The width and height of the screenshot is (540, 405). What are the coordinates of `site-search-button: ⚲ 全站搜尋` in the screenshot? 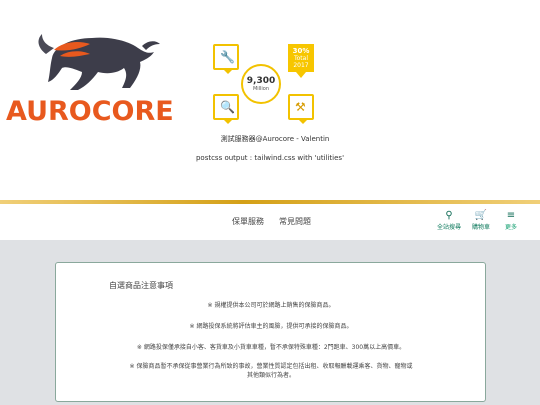 It's located at (449, 220).